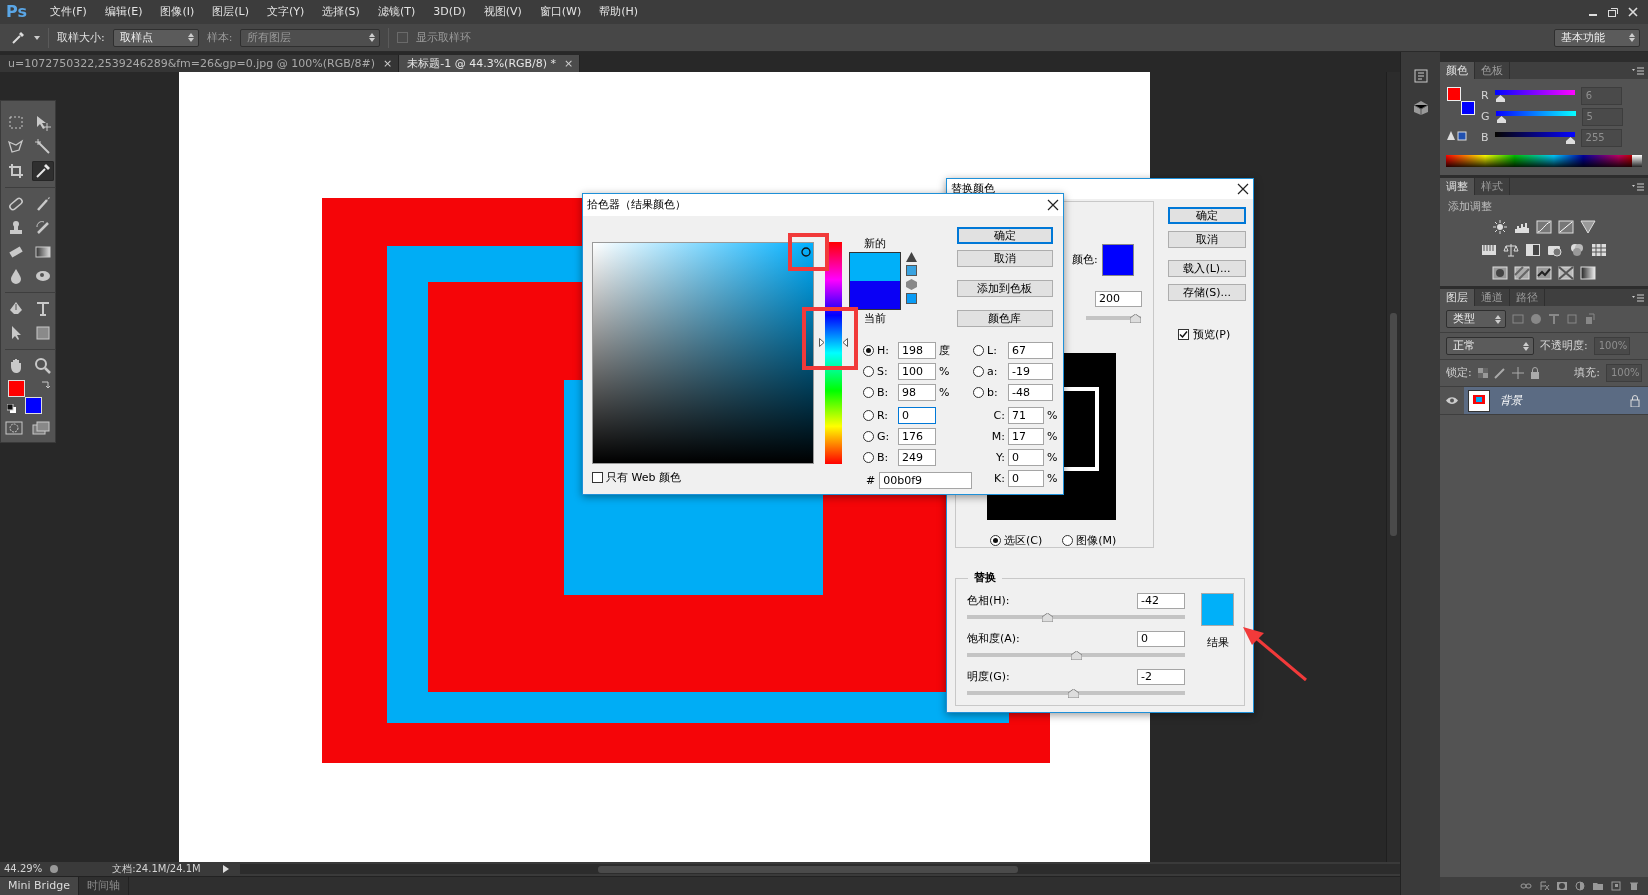 The width and height of the screenshot is (1648, 895). Describe the element at coordinates (1566, 227) in the screenshot. I see `exposure-icon` at that location.